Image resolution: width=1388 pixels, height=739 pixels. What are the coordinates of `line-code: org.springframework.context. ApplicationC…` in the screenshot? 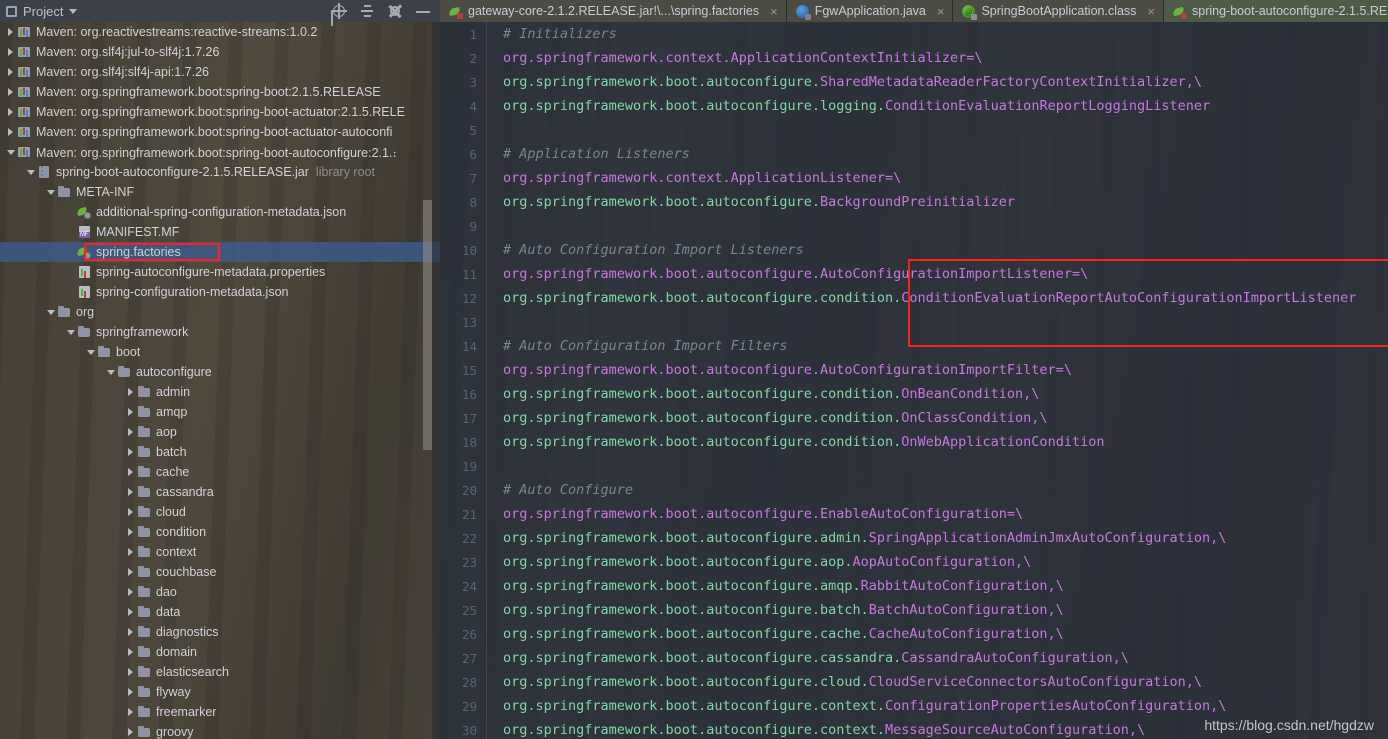 It's located at (734, 58).